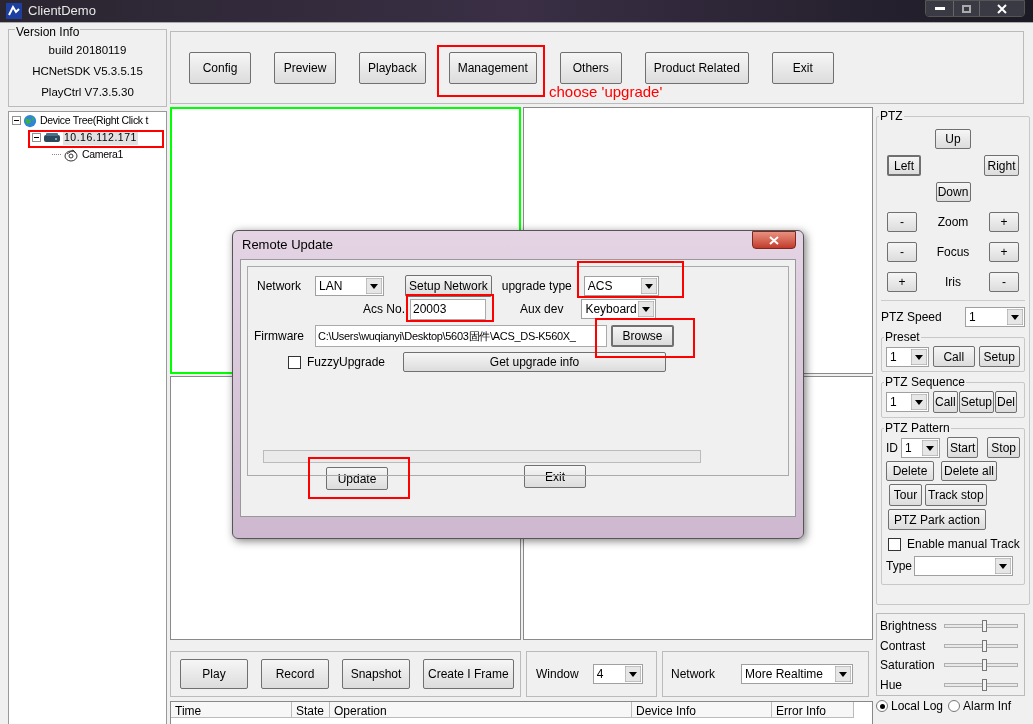 The image size is (1033, 724). What do you see at coordinates (987, 706) in the screenshot?
I see `radio-label: Alarm Inf` at bounding box center [987, 706].